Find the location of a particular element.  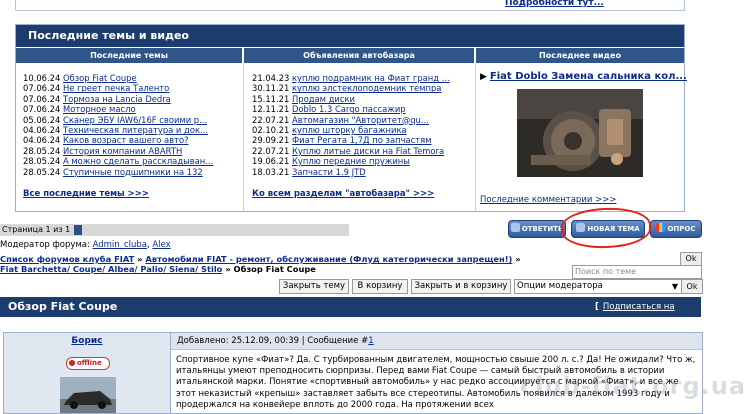

item-link: Запчасти 1.9 JTD is located at coordinates (329, 172).